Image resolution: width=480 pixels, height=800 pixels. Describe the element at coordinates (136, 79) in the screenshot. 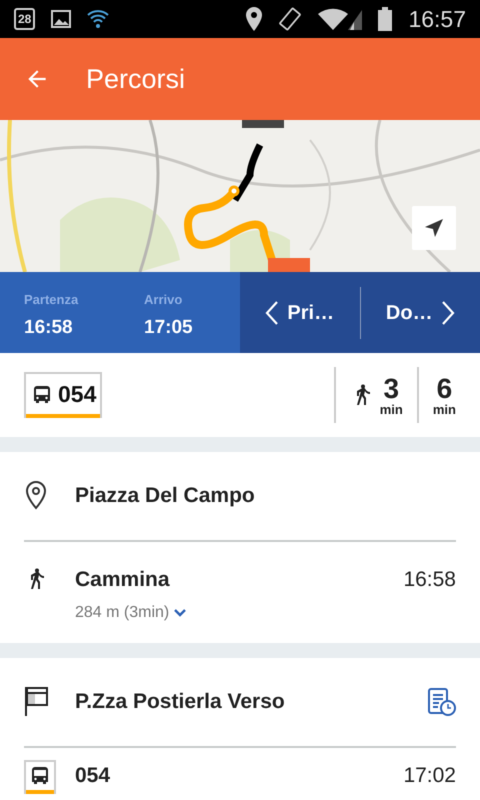

I see `screen-title: Percorsi` at that location.